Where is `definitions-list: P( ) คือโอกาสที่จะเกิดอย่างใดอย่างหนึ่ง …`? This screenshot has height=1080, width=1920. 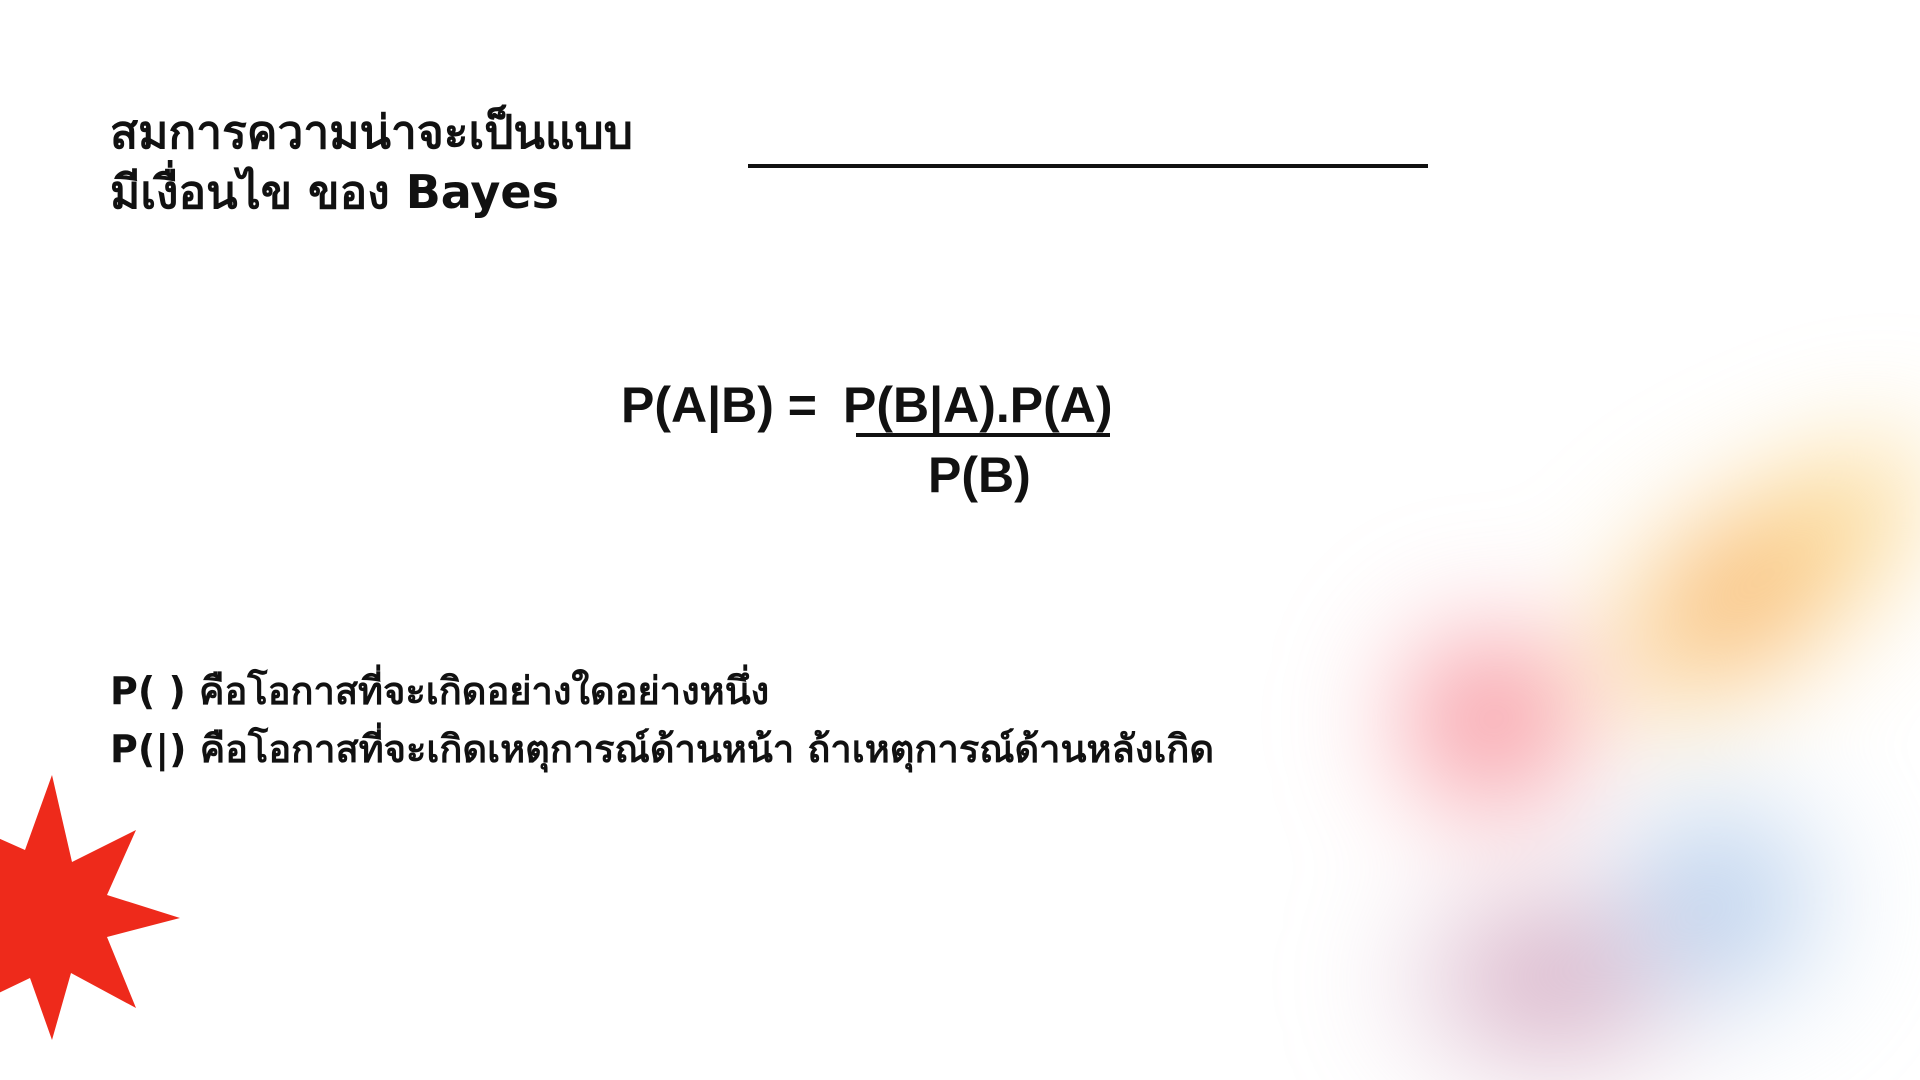 definitions-list: P( ) คือโอกาสที่จะเกิดอย่างใดอย่างหนึ่ง … is located at coordinates (662, 720).